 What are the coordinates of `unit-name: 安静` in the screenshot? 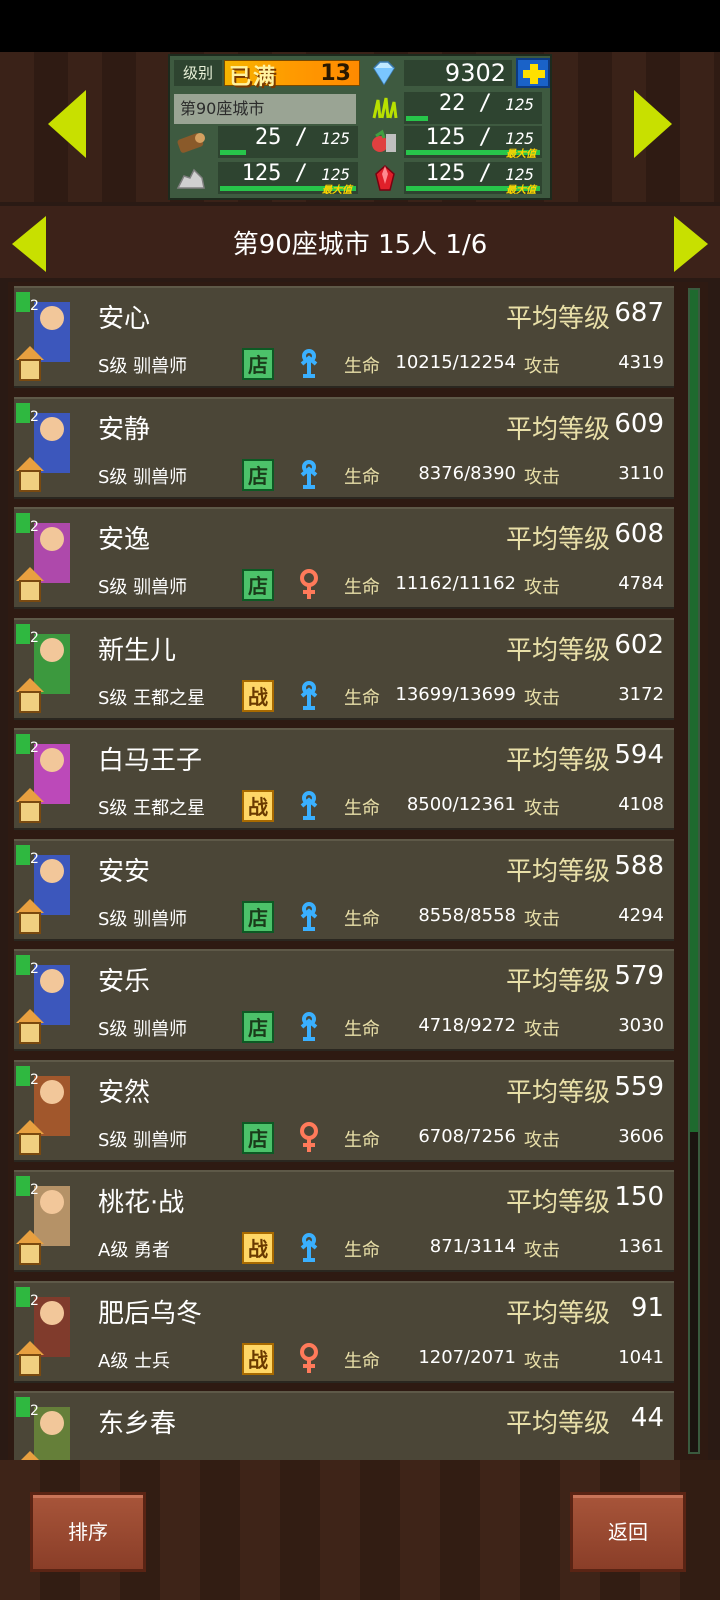 It's located at (124, 430).